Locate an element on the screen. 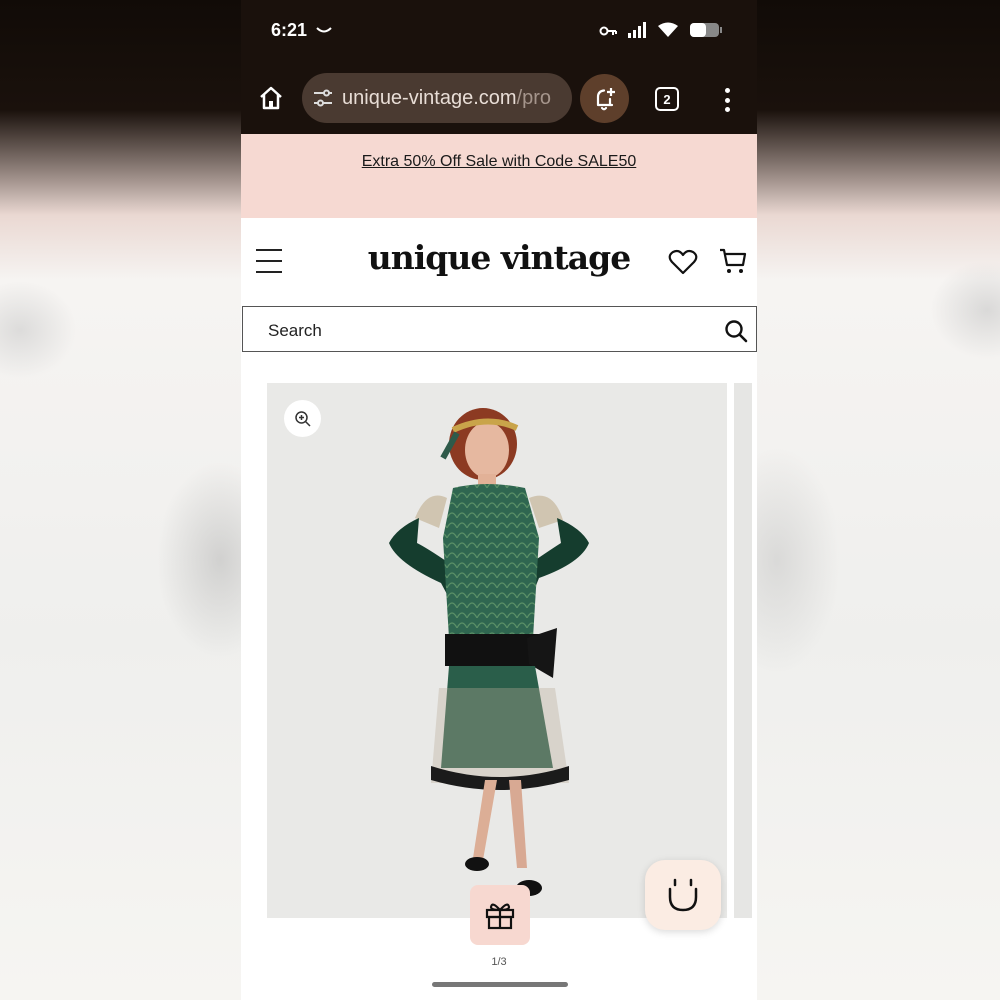  heart-icon is located at coordinates (683, 262).